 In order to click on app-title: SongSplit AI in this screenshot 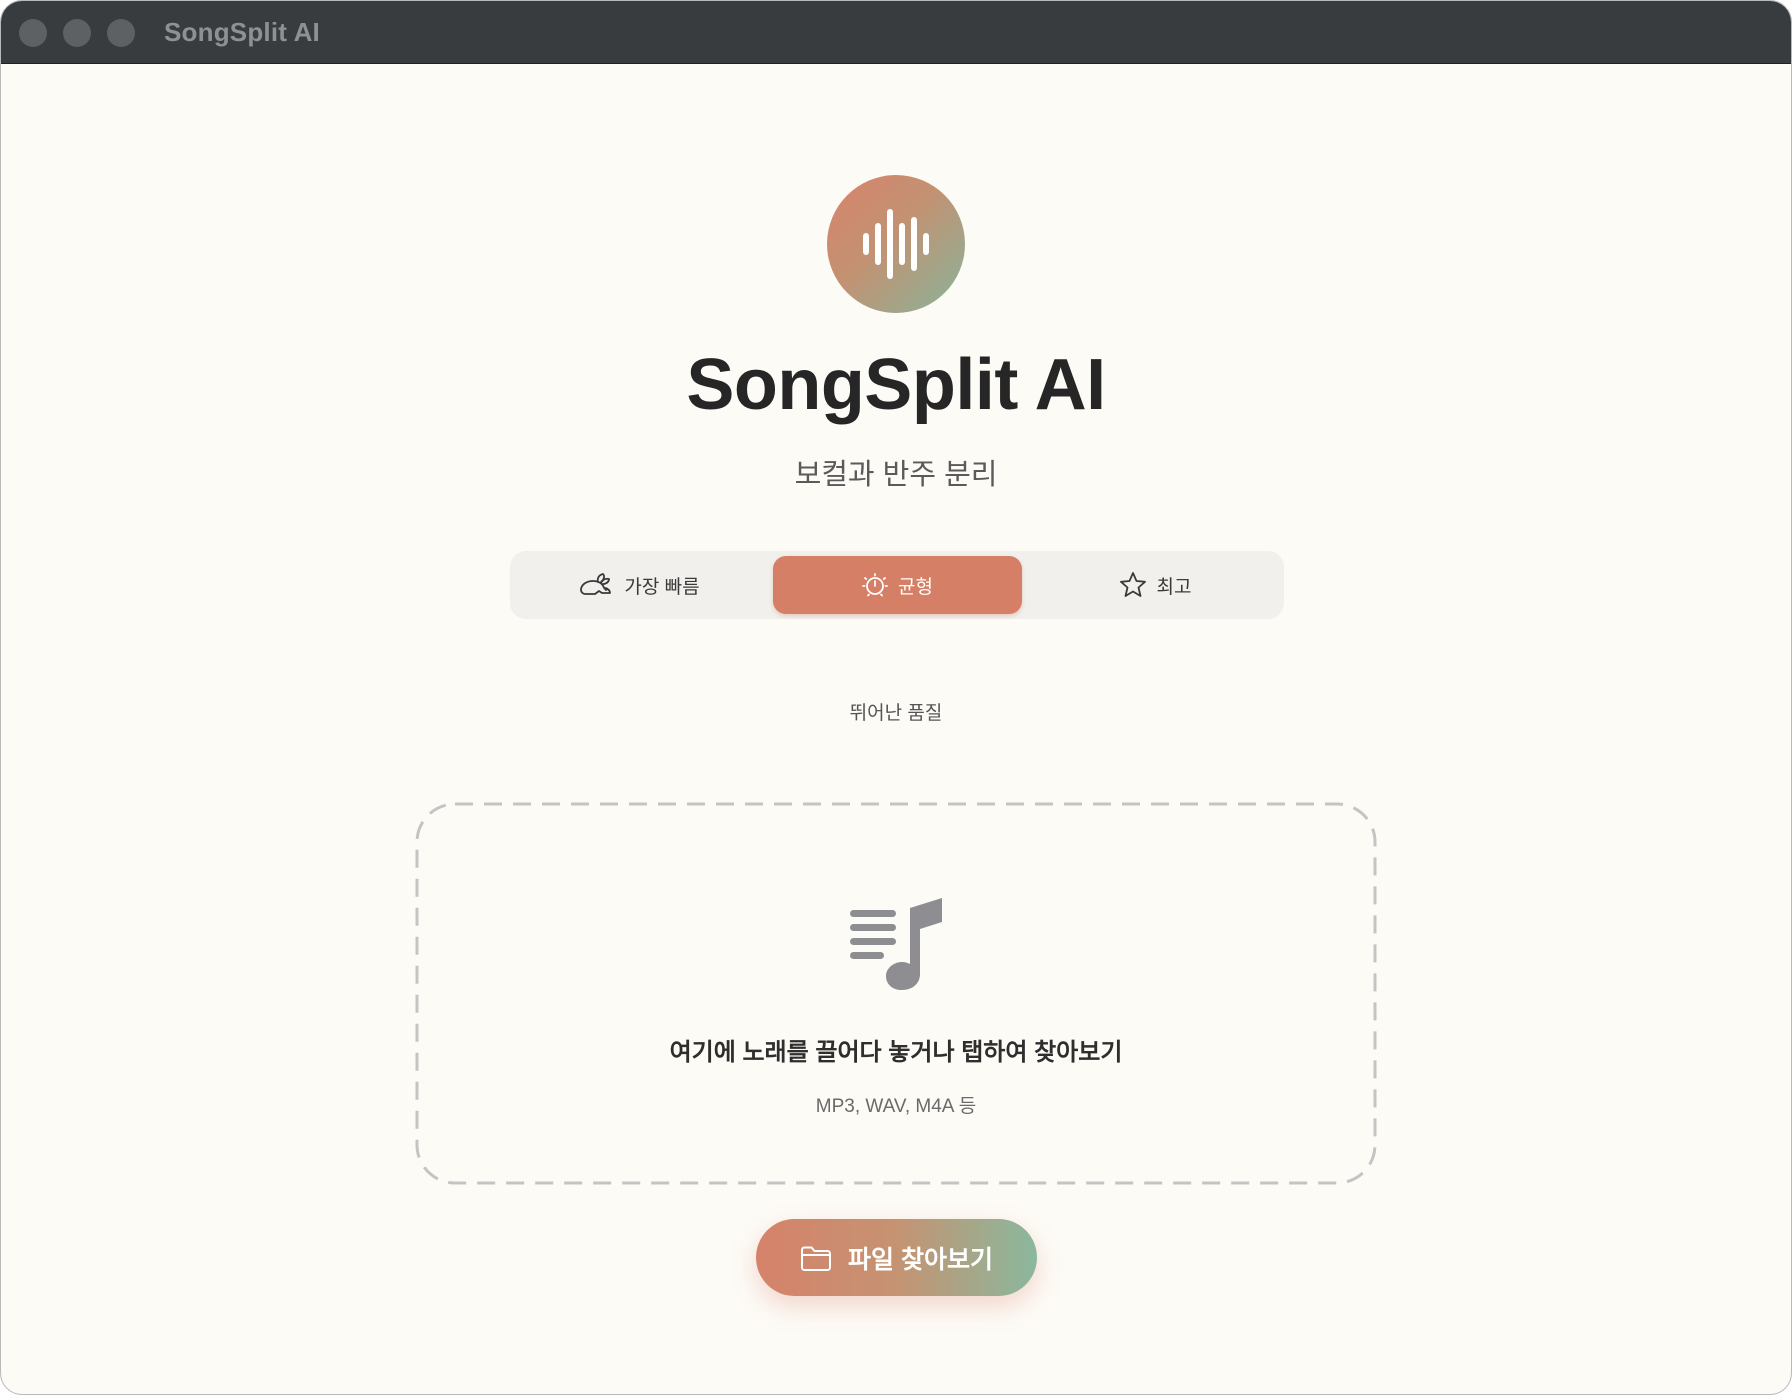, I will do `click(896, 385)`.